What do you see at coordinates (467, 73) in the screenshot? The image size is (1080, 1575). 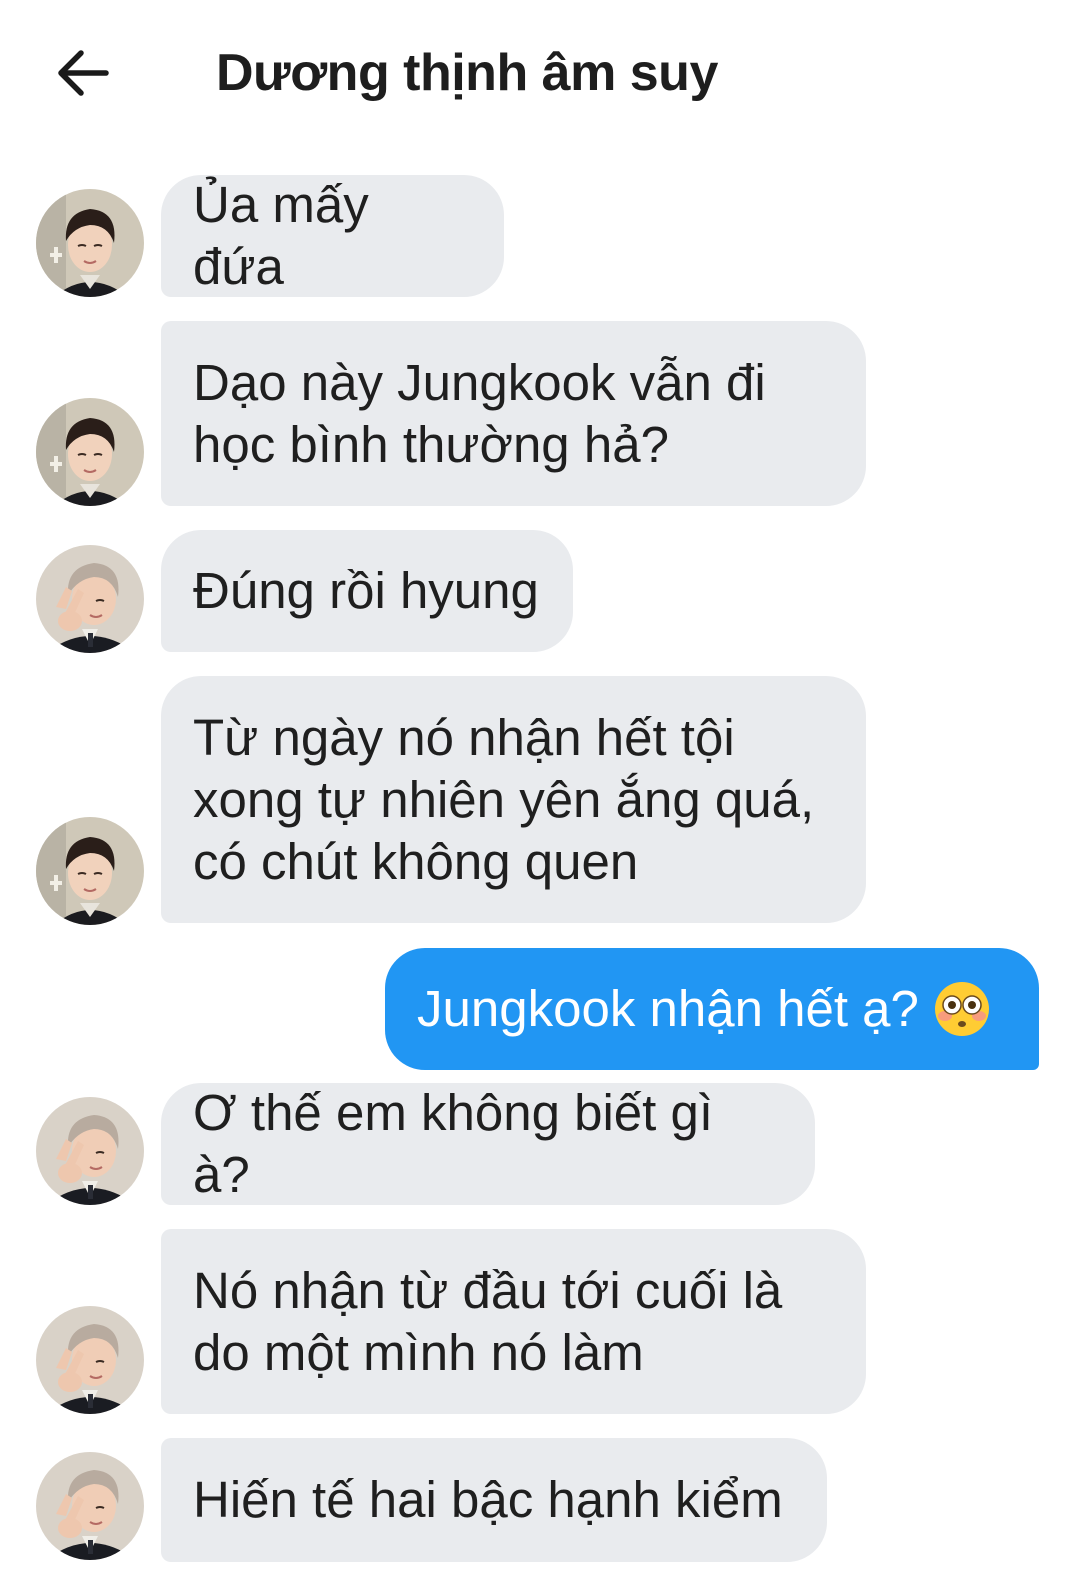 I see `chat-title: Dương thịnh âm suy` at bounding box center [467, 73].